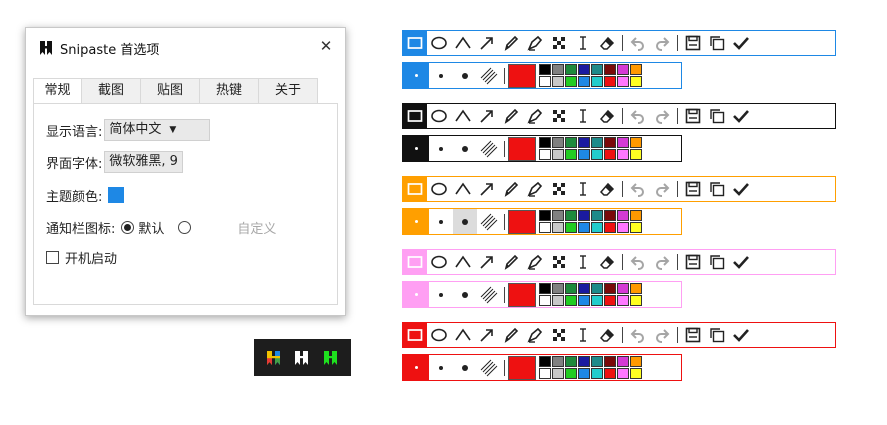  Describe the element at coordinates (185, 227) in the screenshot. I see `tray-custom-radio` at that location.